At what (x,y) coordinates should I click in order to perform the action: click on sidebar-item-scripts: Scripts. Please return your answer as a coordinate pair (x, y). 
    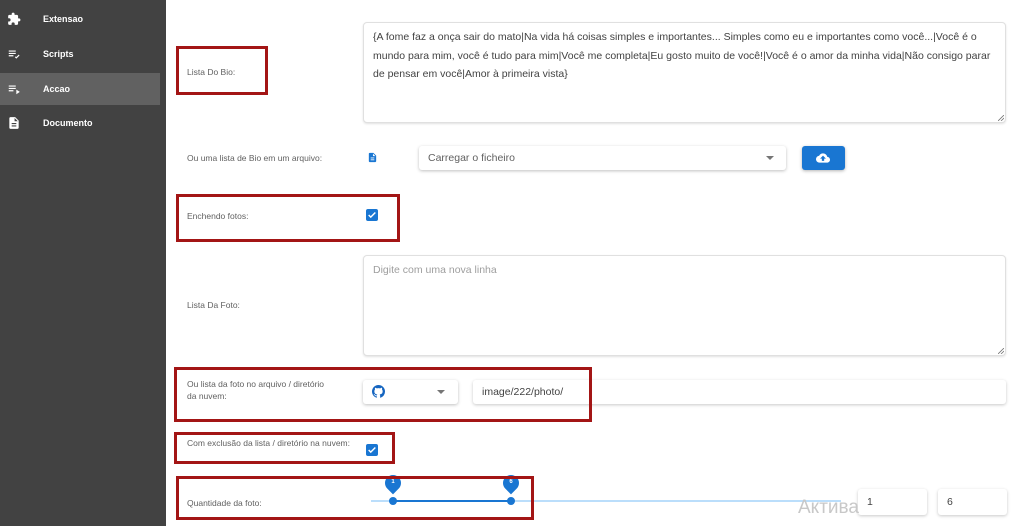
    Looking at the image, I should click on (80, 54).